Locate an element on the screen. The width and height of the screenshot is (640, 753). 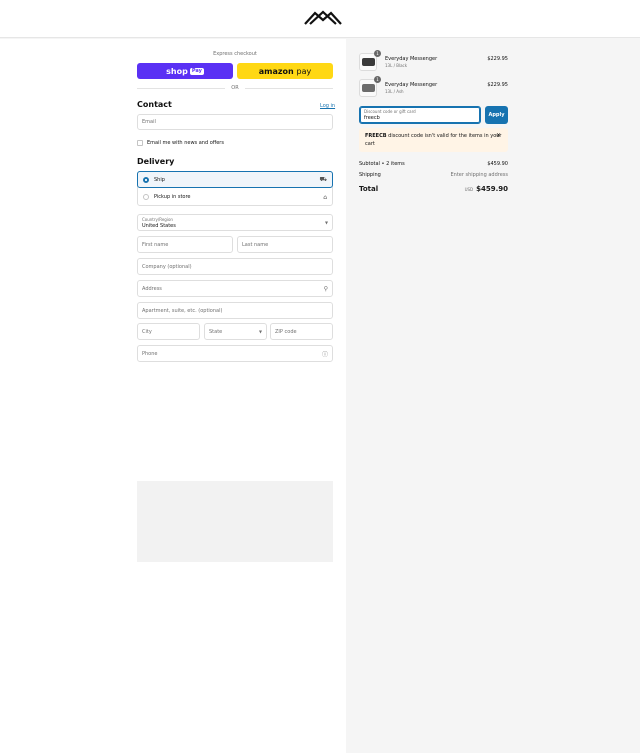
subtotal-row: Subtotal • 2 items $459.90 is located at coordinates (433, 164).